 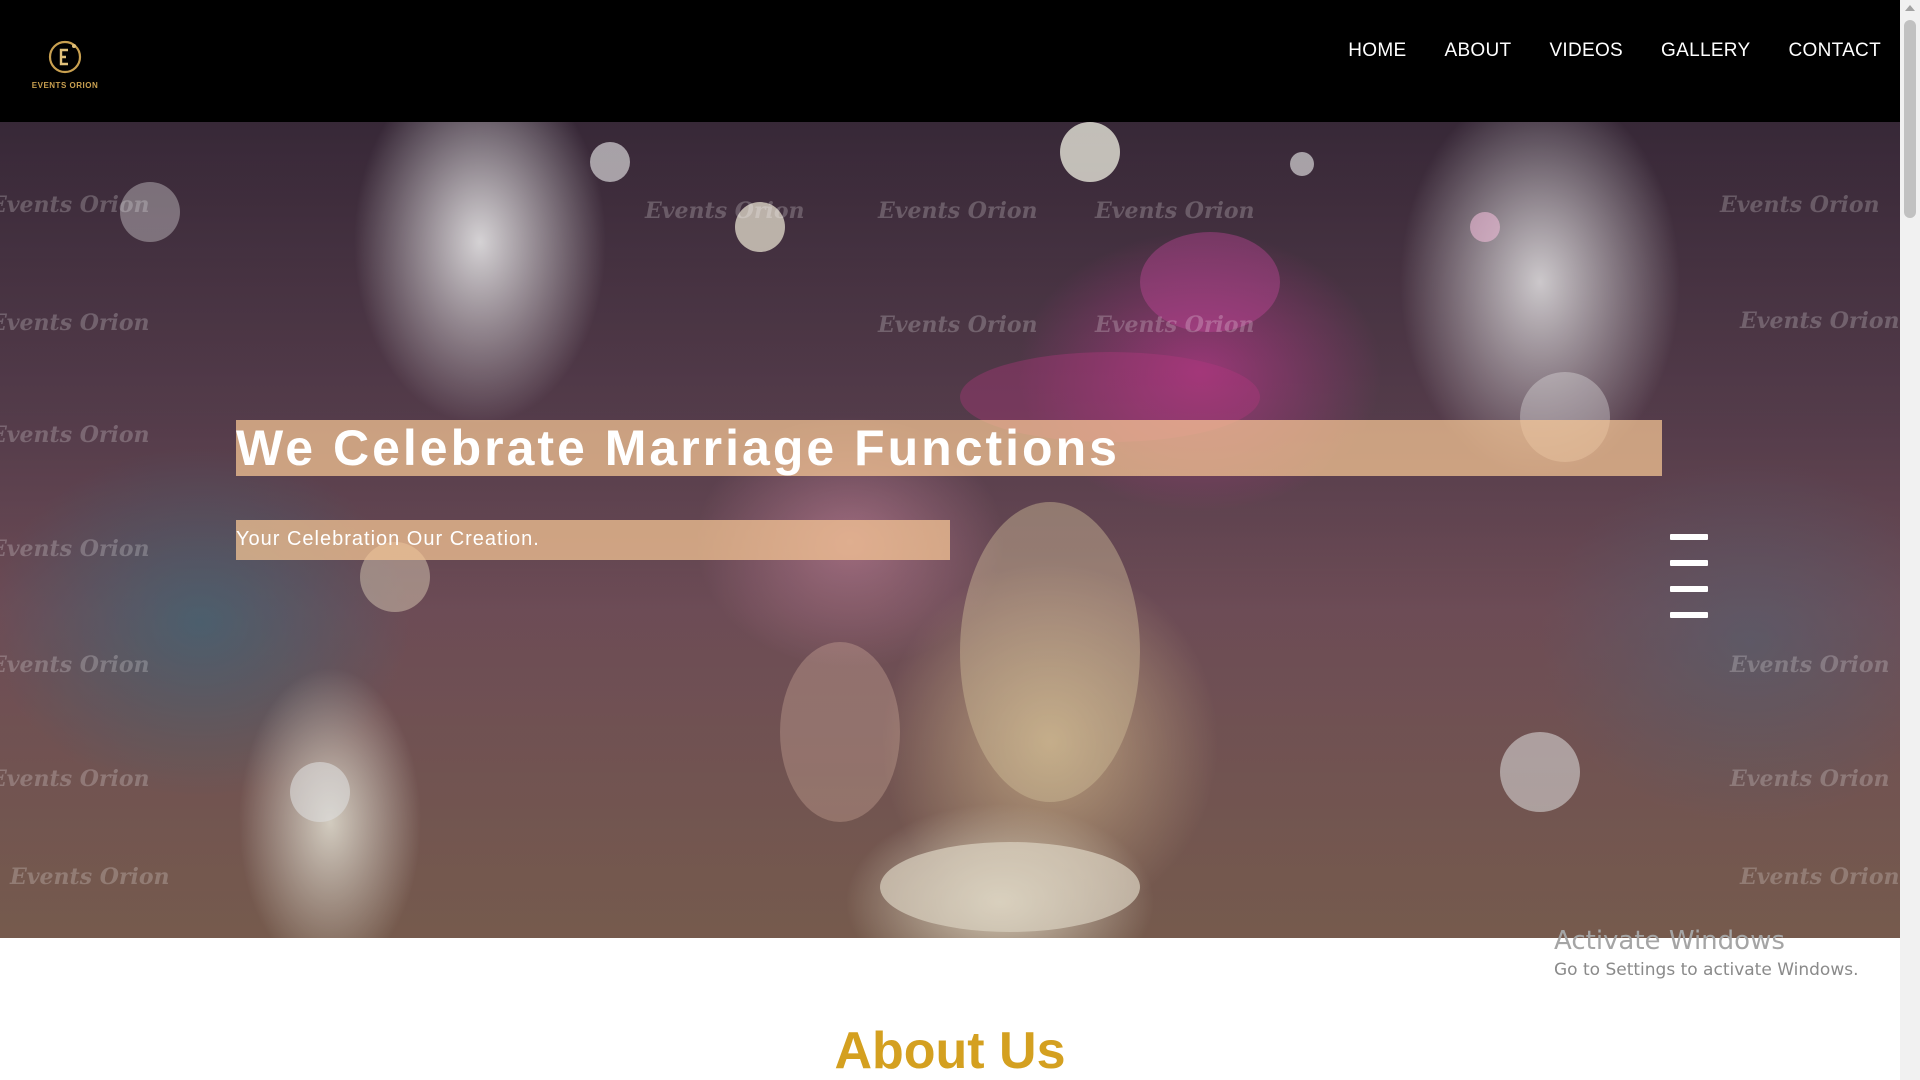 What do you see at coordinates (1669, 941) in the screenshot?
I see `activate-windows-title: Activate Windows` at bounding box center [1669, 941].